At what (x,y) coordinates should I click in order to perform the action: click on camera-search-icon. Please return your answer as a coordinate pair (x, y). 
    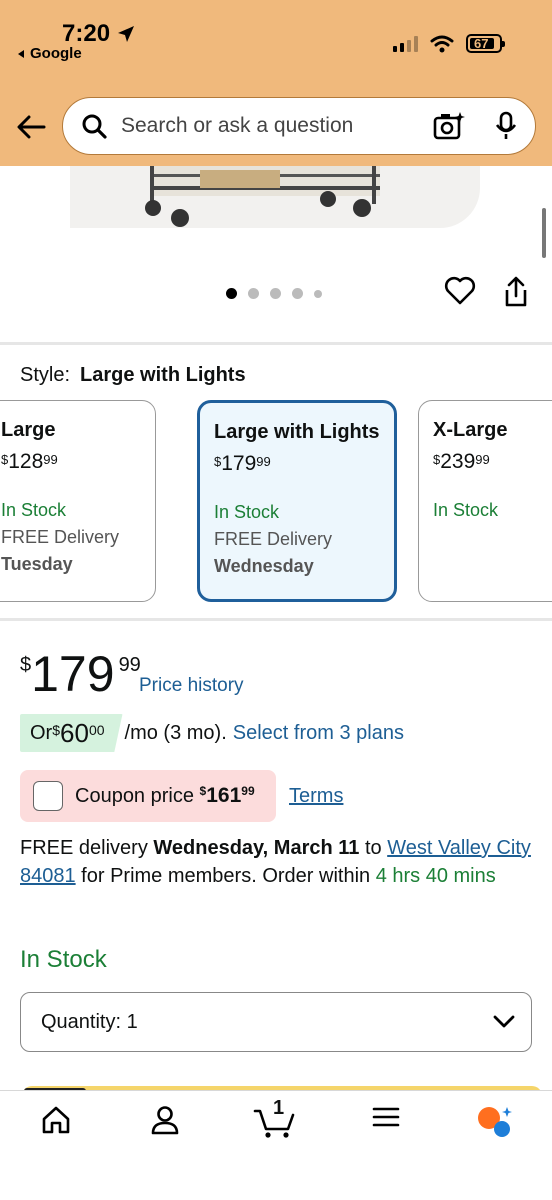
    Looking at the image, I should click on (449, 126).